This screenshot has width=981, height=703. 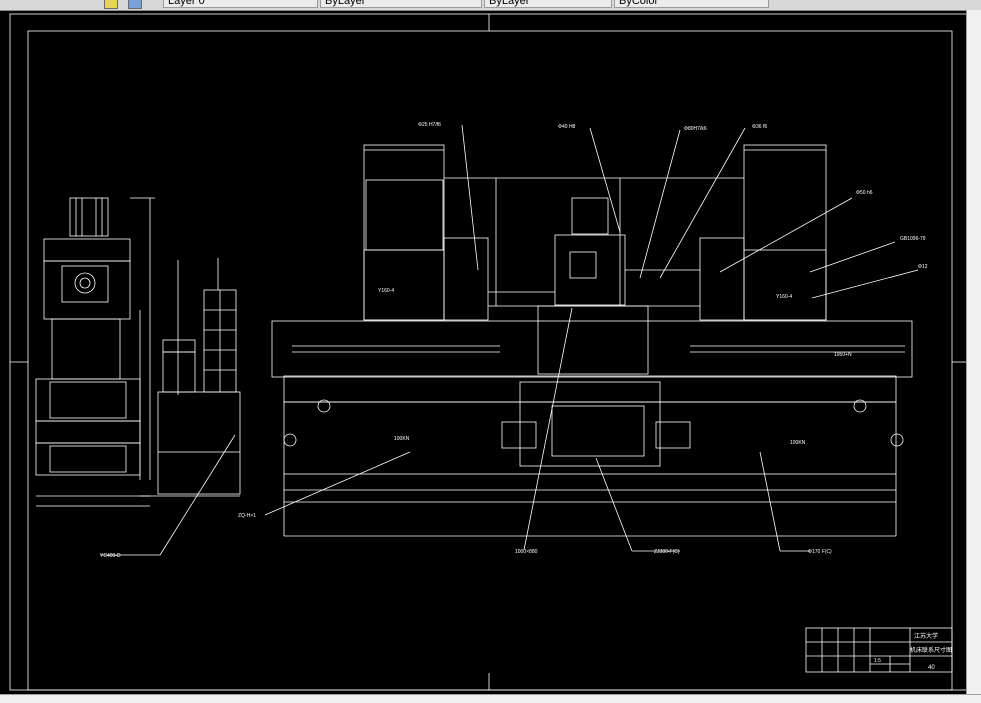 I want to click on title-drawing-name: 机床联系尺寸图, so click(x=931, y=650).